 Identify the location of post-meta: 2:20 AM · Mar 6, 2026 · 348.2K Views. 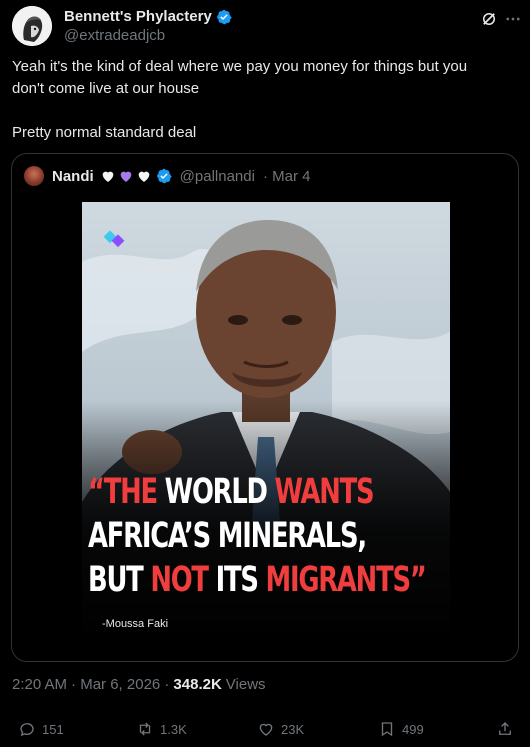
(139, 684).